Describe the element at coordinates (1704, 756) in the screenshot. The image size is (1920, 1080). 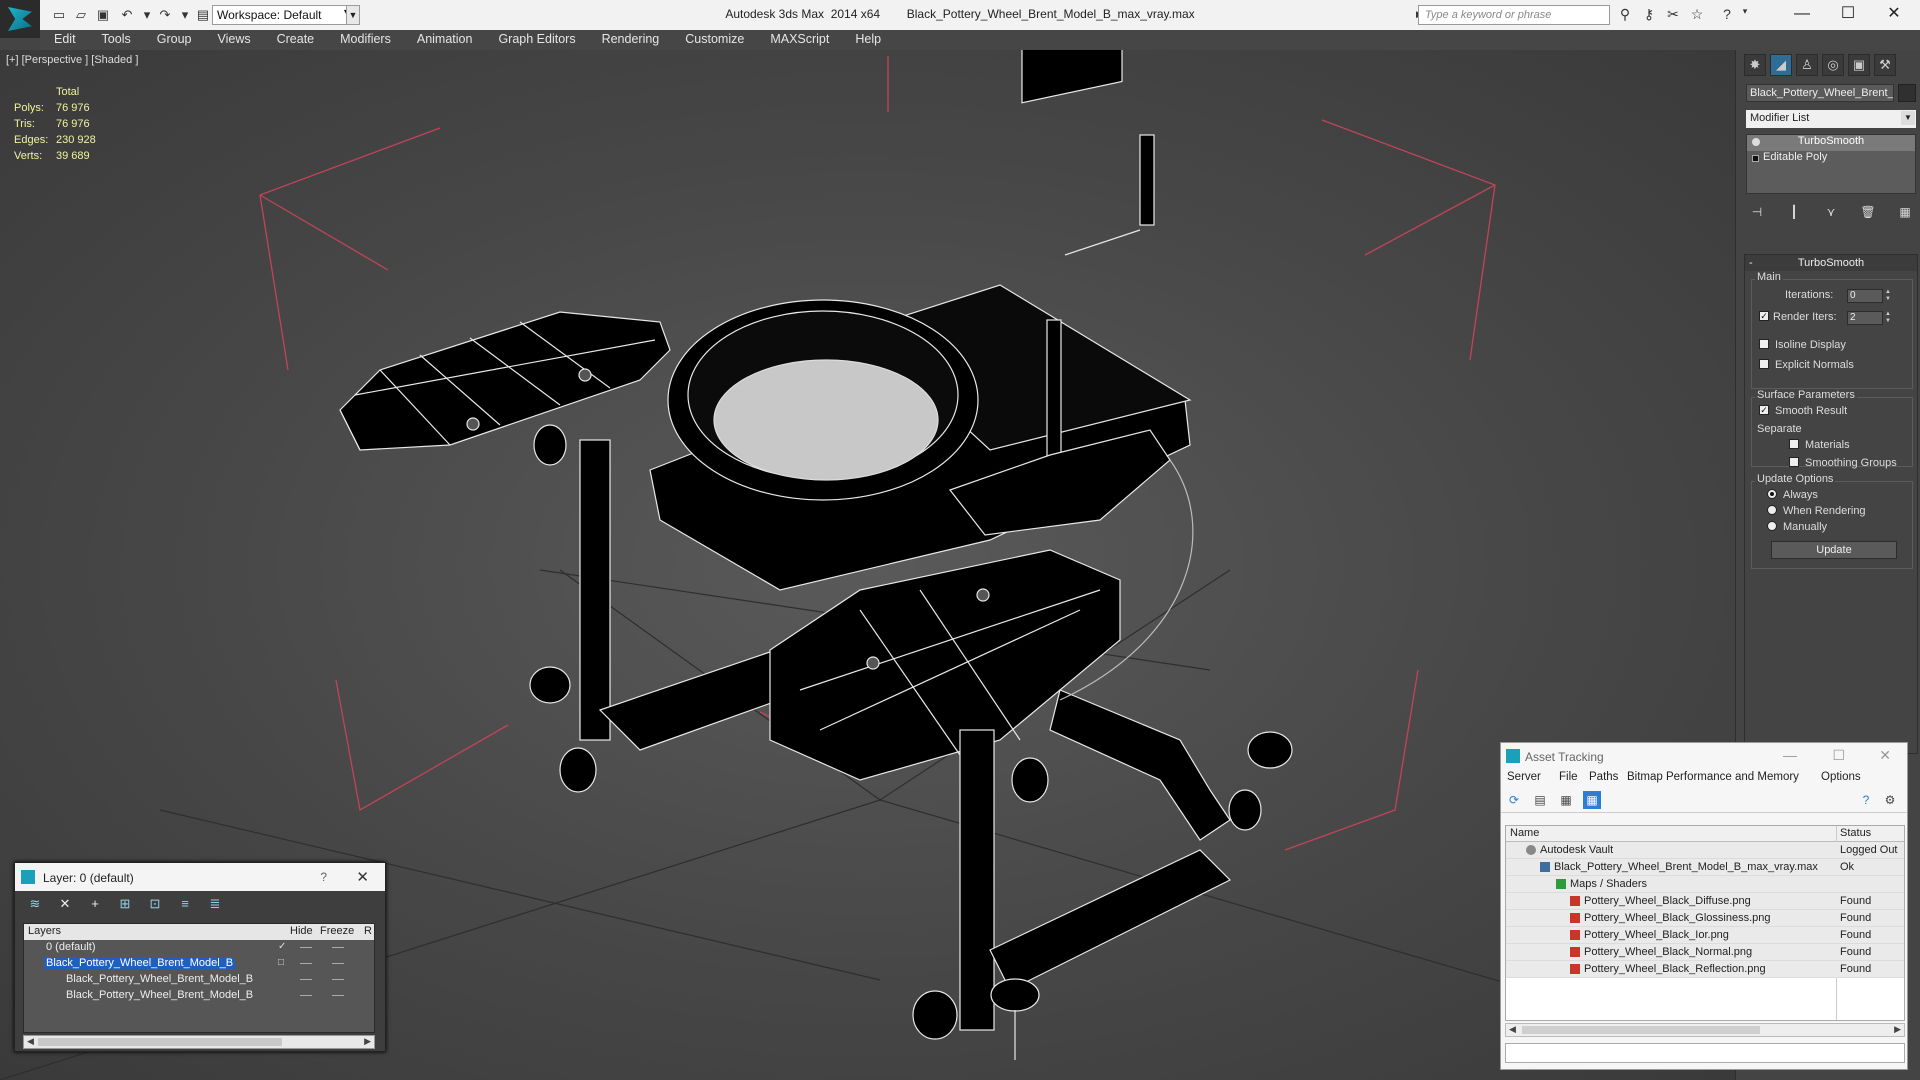
I see `asset-tracking-titlebar: Asset Tracking — ☐ ✕` at that location.